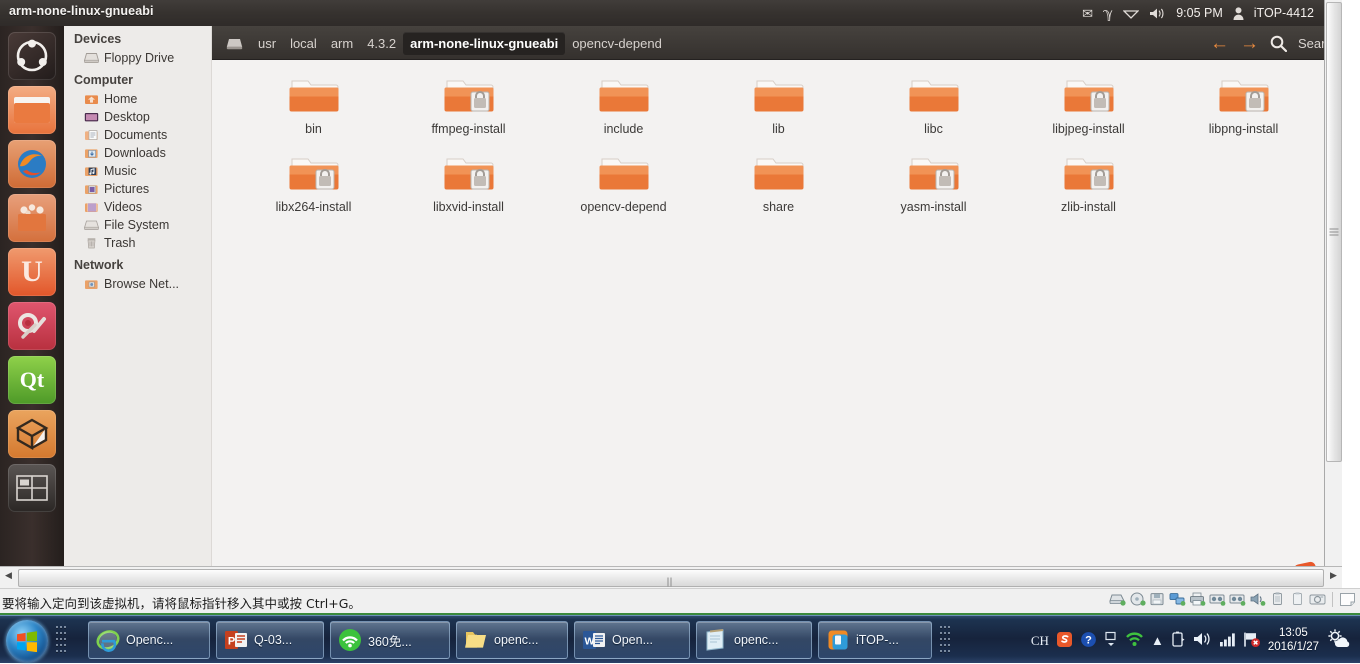  Describe the element at coordinates (32, 272) in the screenshot. I see `launcher-item-ubuntu-one: U` at that location.